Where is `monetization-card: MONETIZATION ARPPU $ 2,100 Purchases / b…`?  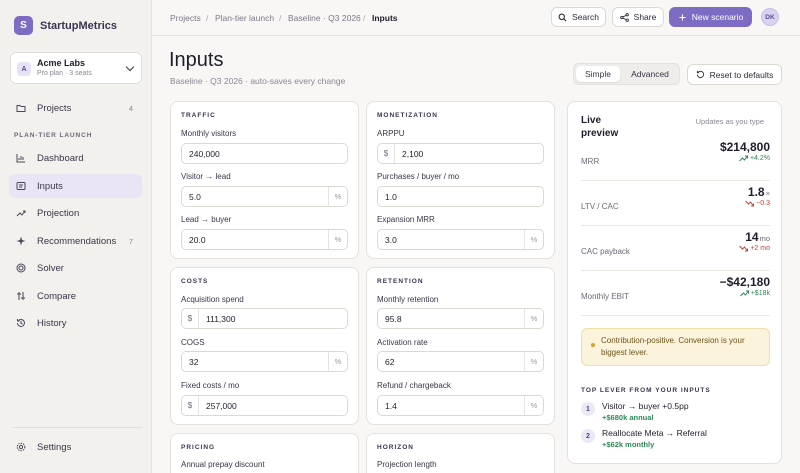 monetization-card: MONETIZATION ARPPU $ 2,100 Purchases / b… is located at coordinates (460, 180).